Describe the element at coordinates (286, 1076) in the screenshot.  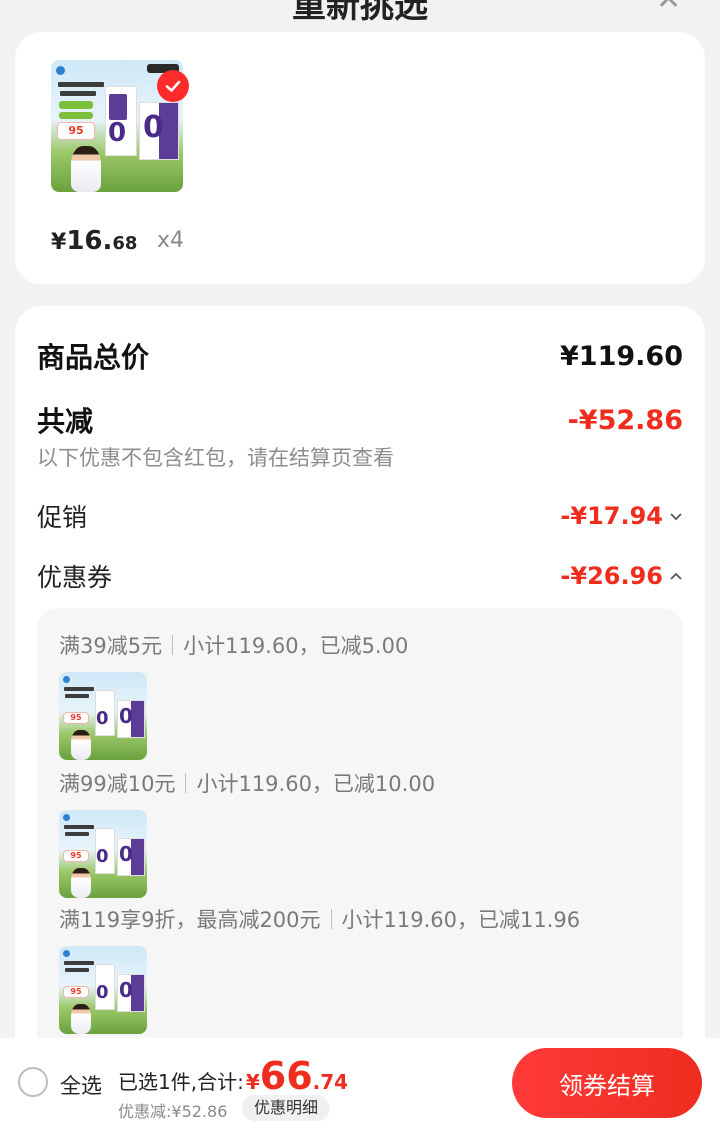
I see `total-integer: 66` at that location.